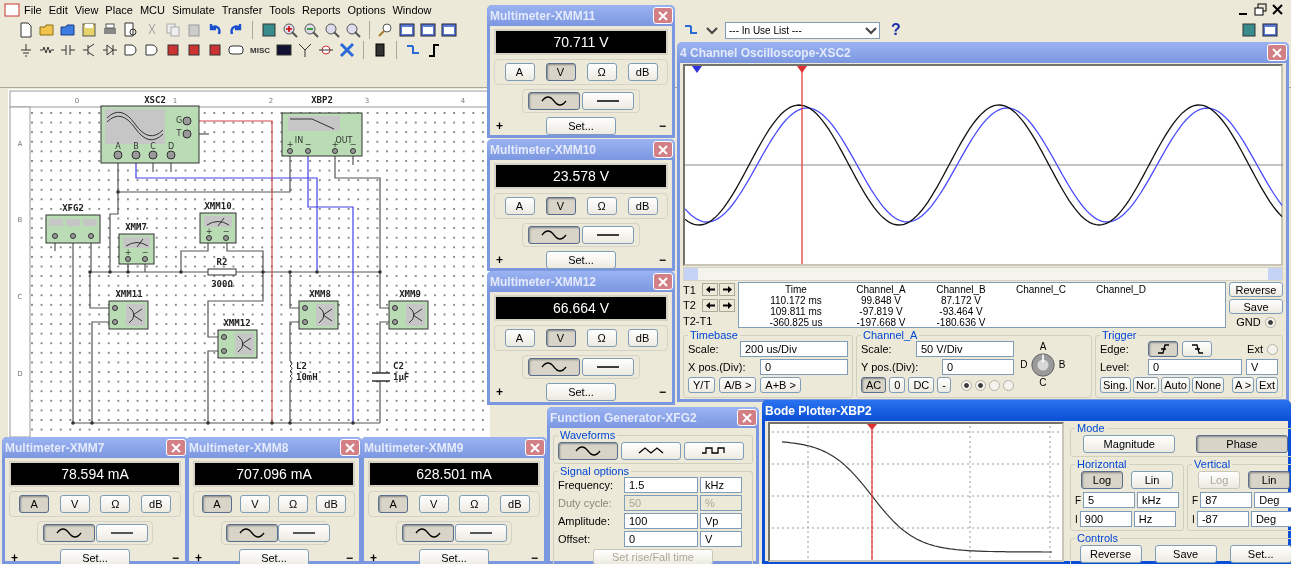  What do you see at coordinates (282, 10) in the screenshot?
I see `menu-item: Tools` at bounding box center [282, 10].